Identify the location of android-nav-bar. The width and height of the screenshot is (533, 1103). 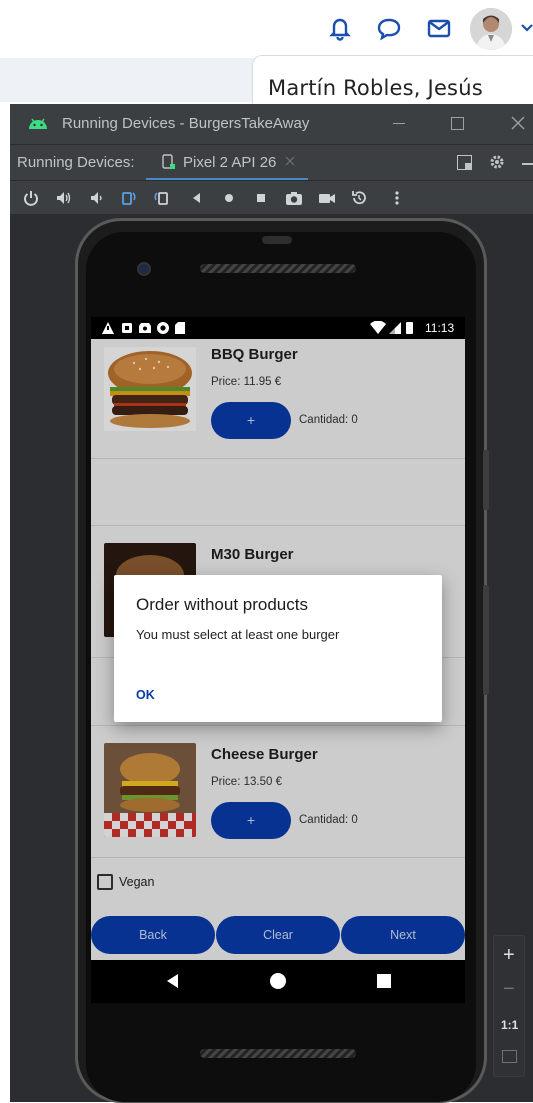
(278, 981).